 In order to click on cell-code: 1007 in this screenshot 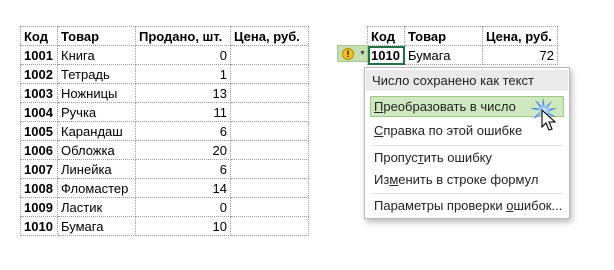, I will do `click(39, 169)`.